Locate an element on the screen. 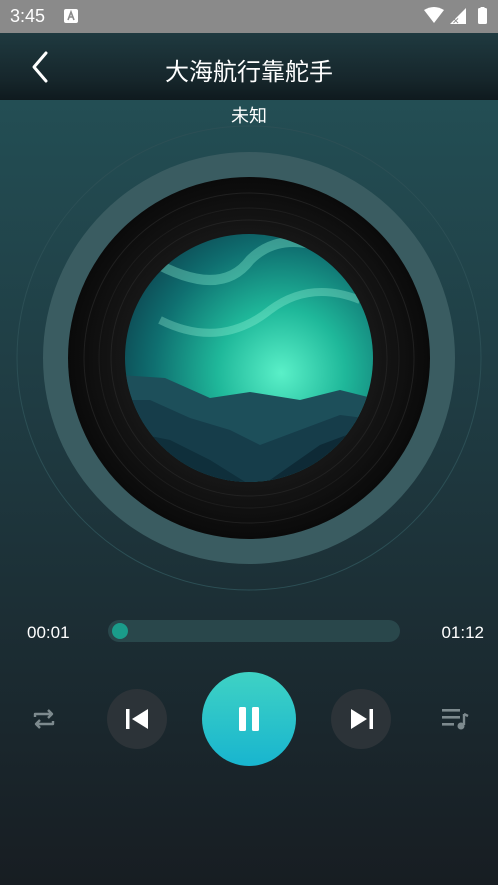 The height and width of the screenshot is (885, 498). total-time: 01:12 is located at coordinates (462, 632).